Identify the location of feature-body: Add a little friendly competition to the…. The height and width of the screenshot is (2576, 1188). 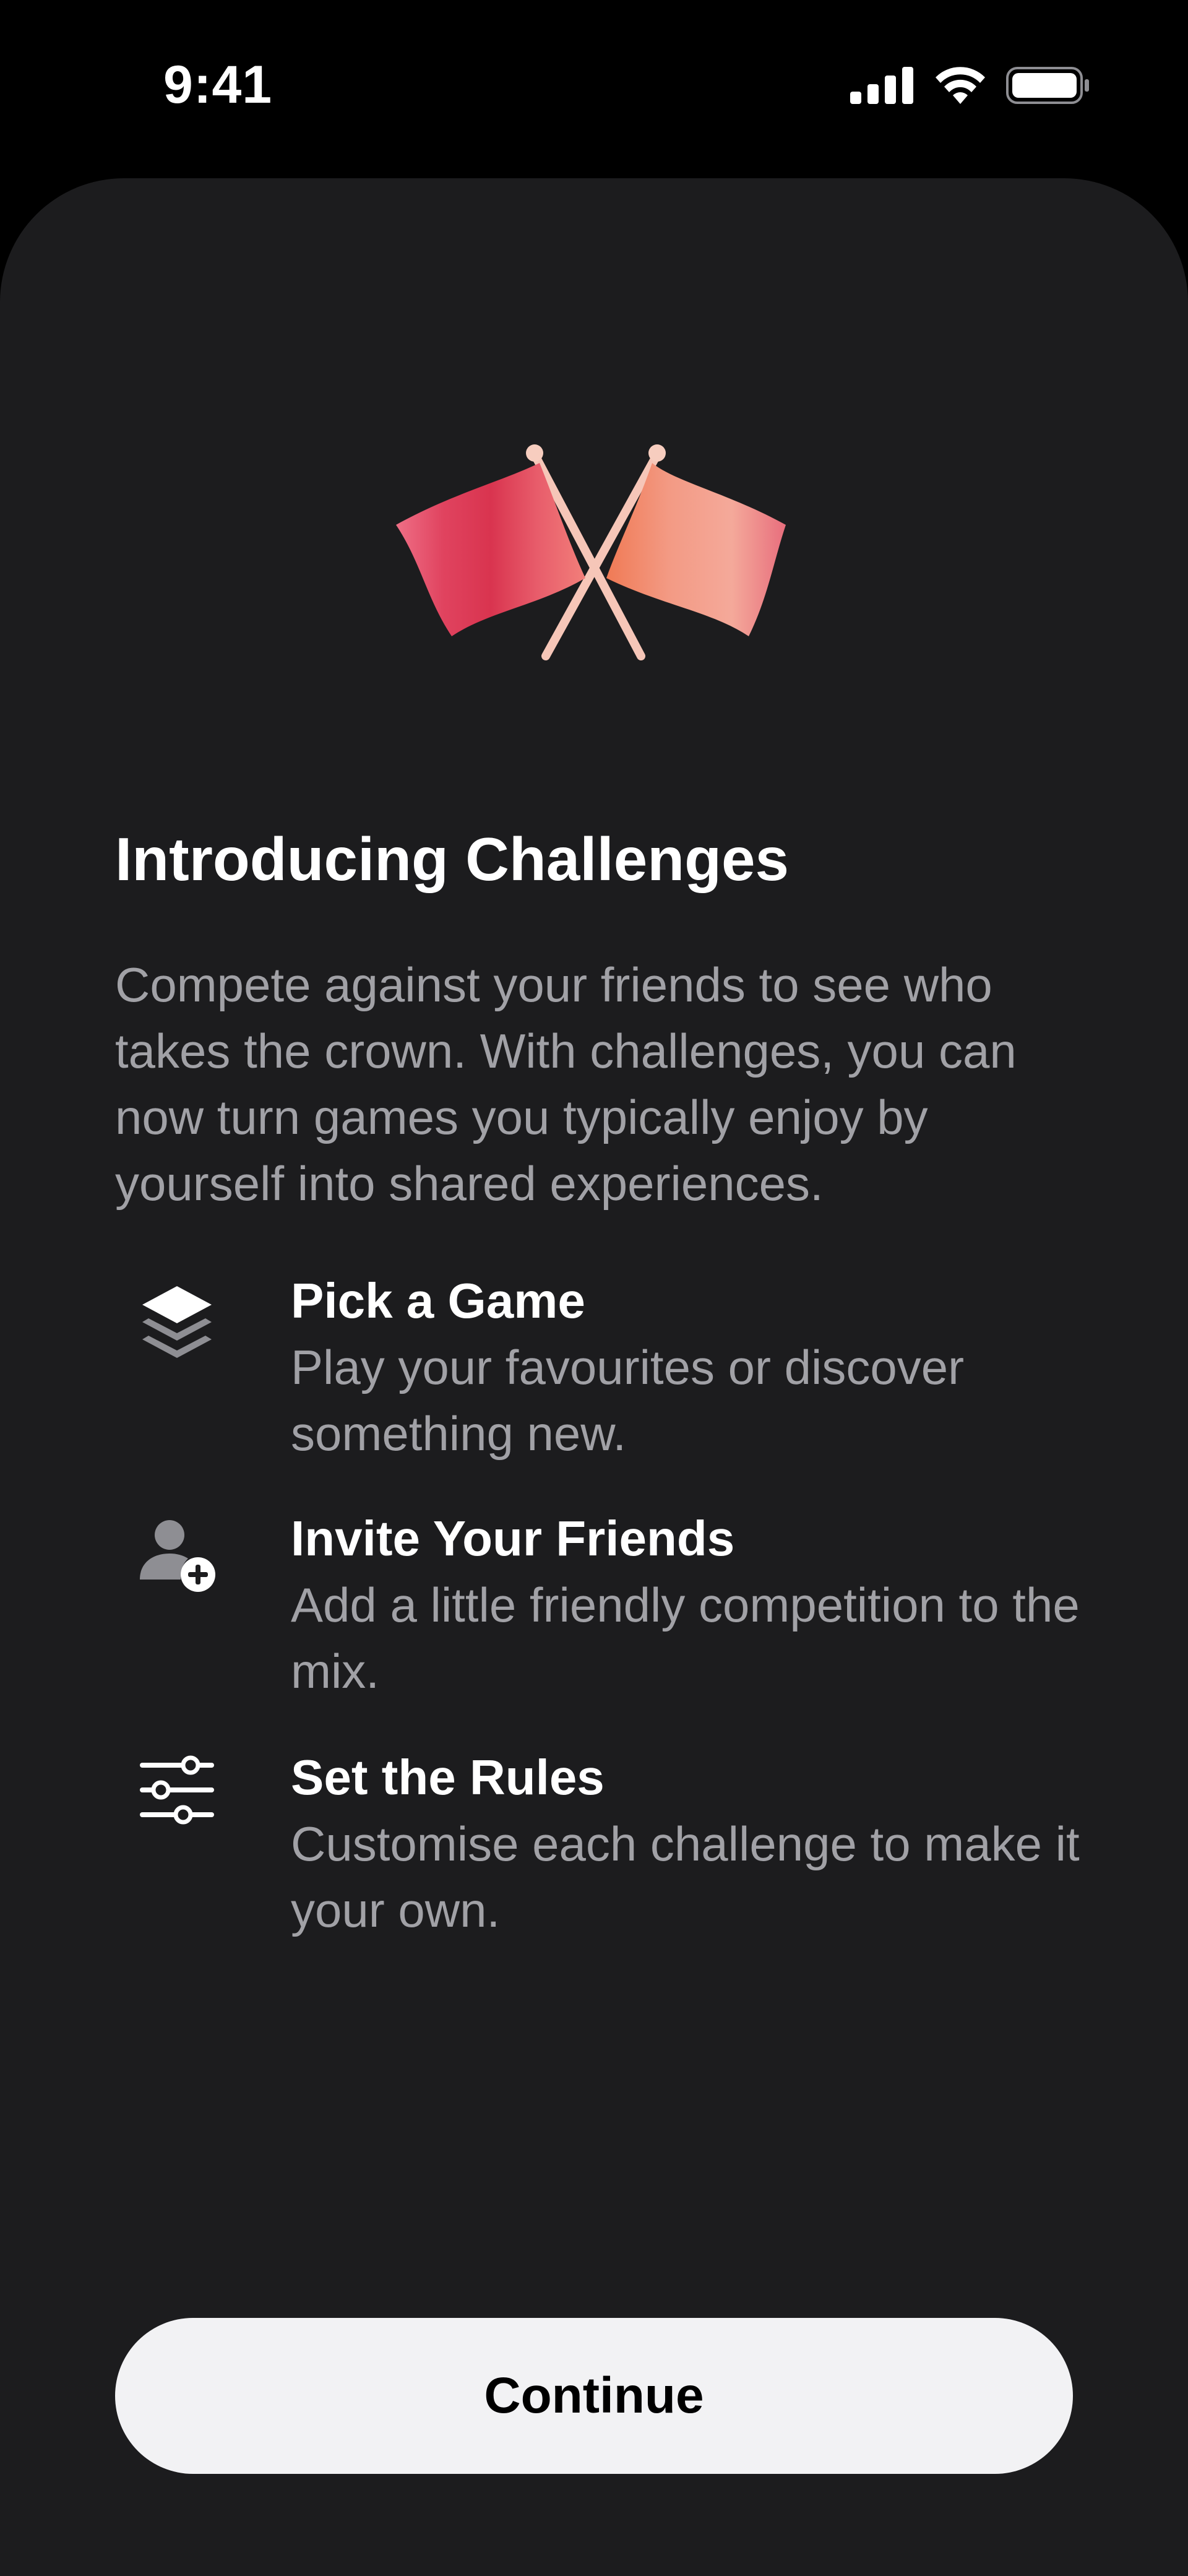
(685, 1638).